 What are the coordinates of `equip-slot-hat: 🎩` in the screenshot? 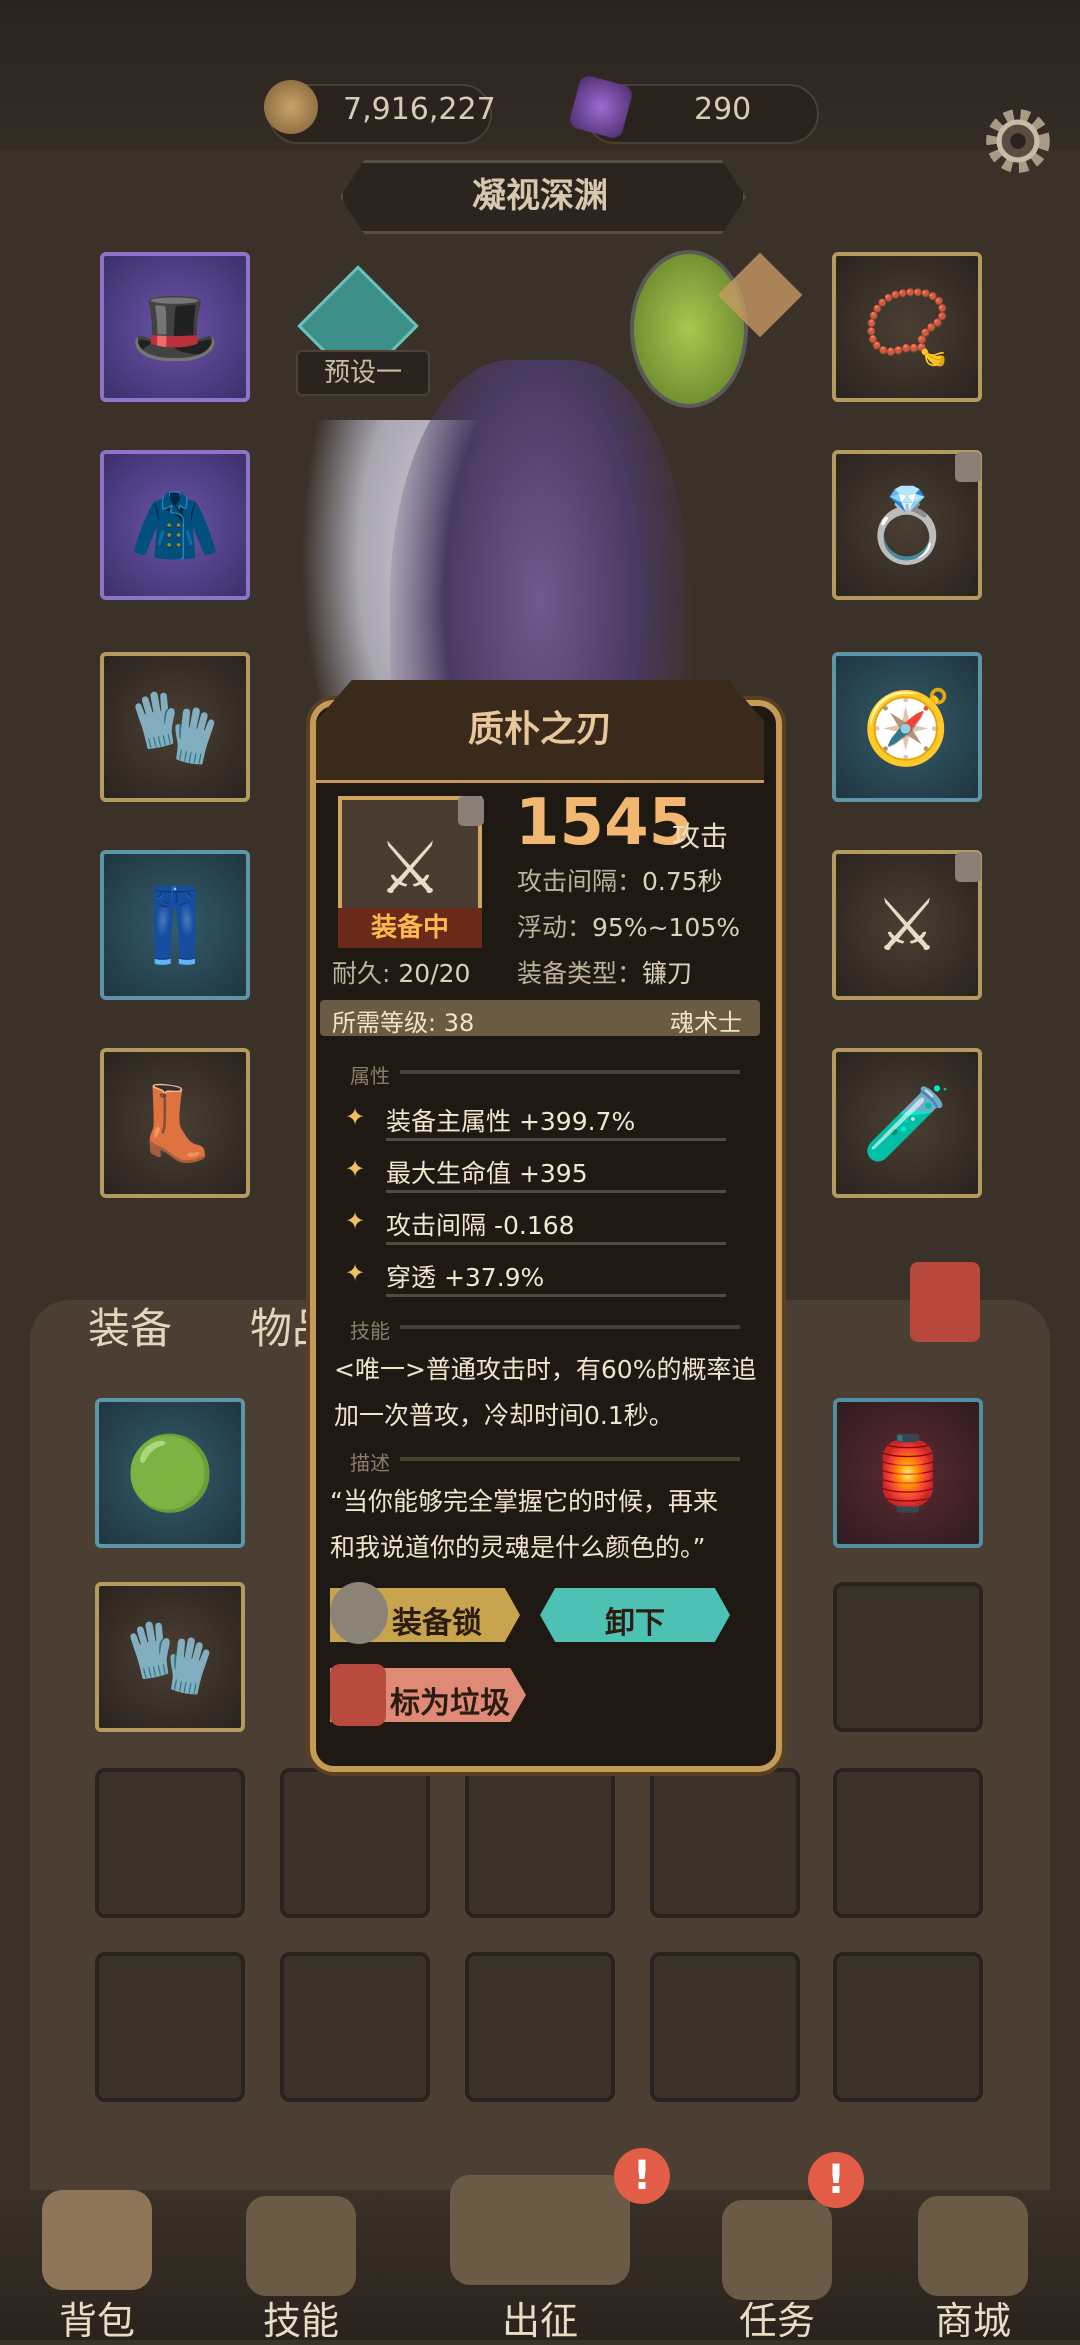 It's located at (175, 327).